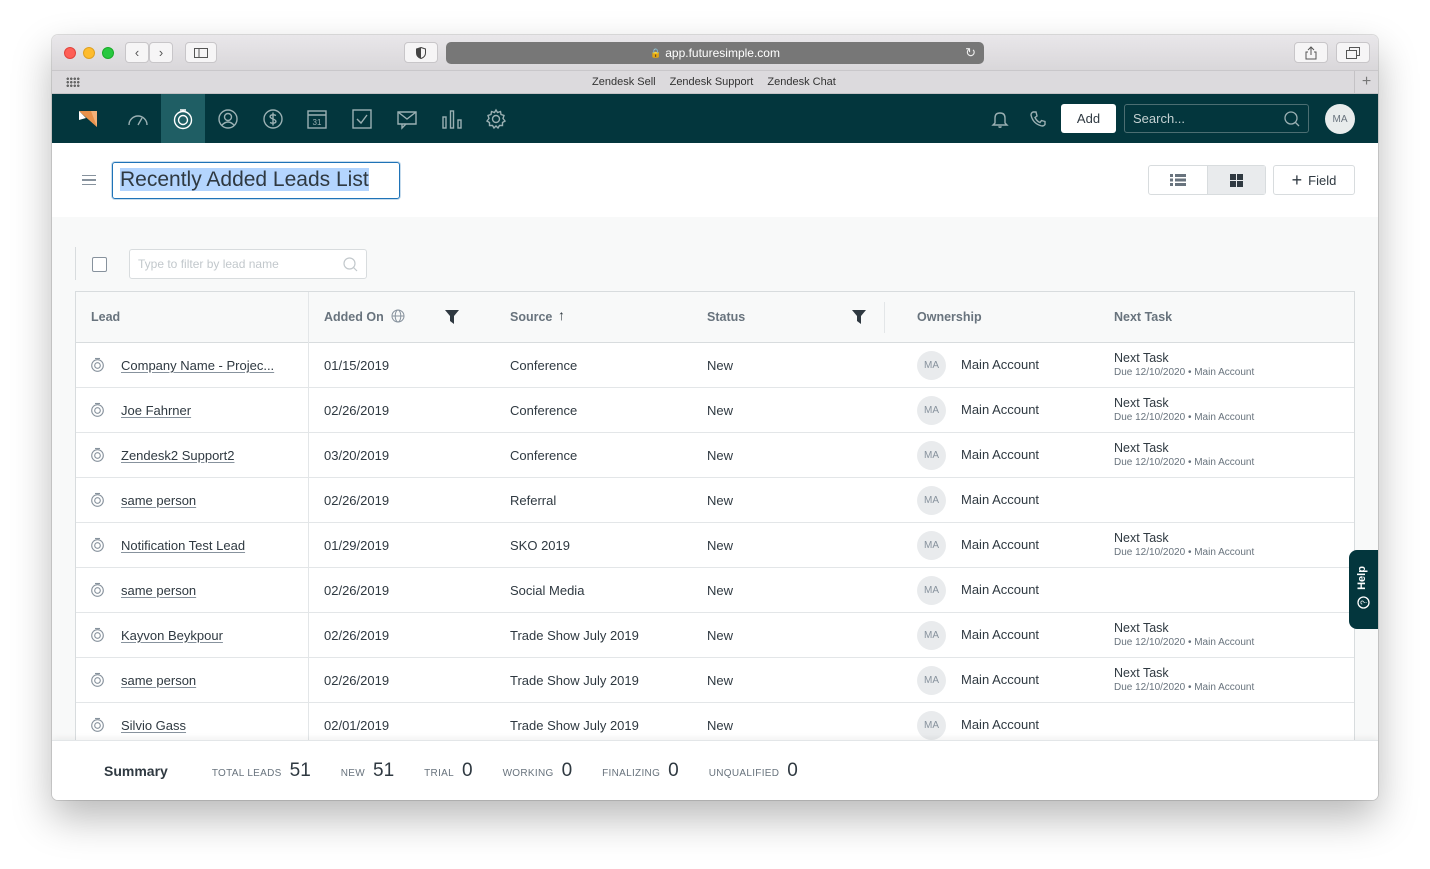 This screenshot has height=869, width=1430. Describe the element at coordinates (317, 122) in the screenshot. I see `svg-text: 31` at that location.